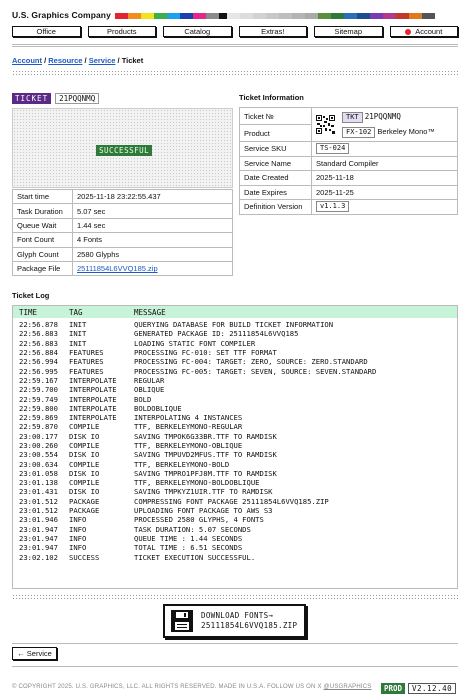  Describe the element at coordinates (203, 511) in the screenshot. I see `log-message: UPLOADING FONT PACKAGE TO AWS S3` at that location.